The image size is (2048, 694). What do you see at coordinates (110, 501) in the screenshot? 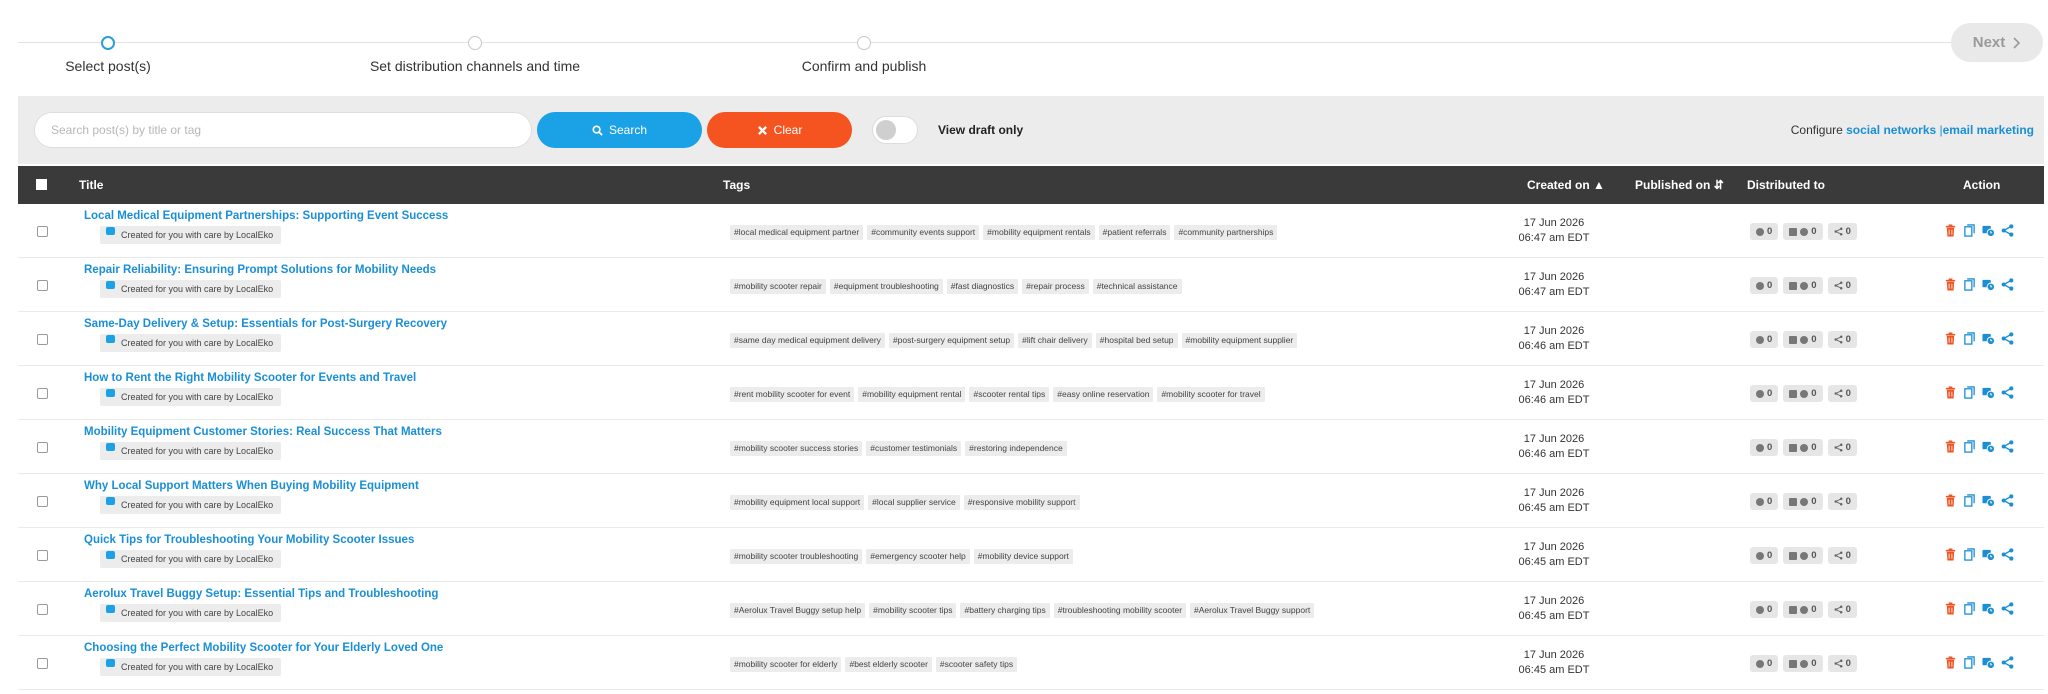
I see `bot-icon` at bounding box center [110, 501].